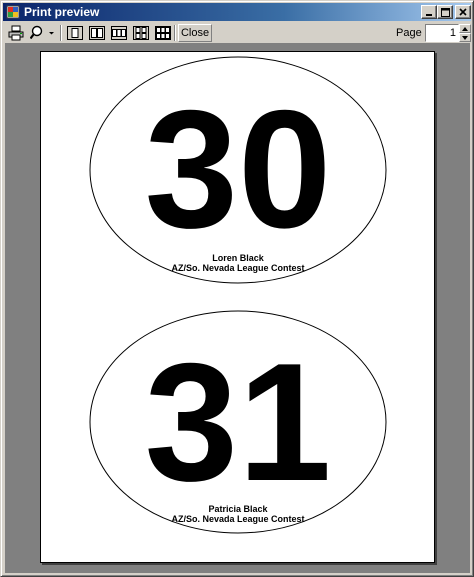 This screenshot has width=474, height=577. What do you see at coordinates (237, 33) in the screenshot?
I see `toolbar: Close Page 1` at bounding box center [237, 33].